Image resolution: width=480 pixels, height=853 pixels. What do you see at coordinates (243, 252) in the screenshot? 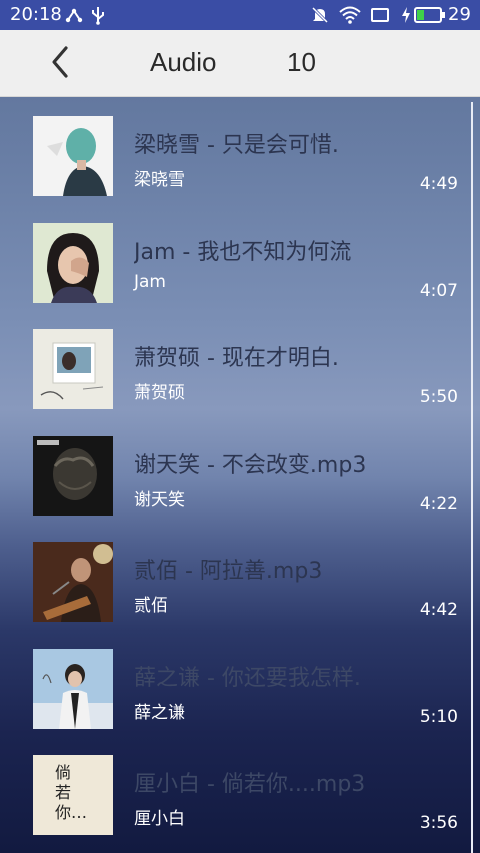
I see `song-title: Jam - 我也不知为何流` at bounding box center [243, 252].